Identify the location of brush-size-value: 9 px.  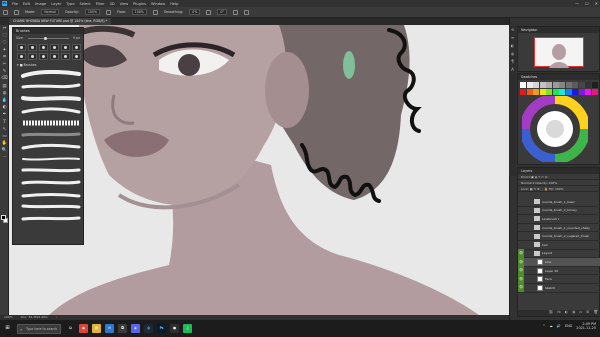
(76, 38).